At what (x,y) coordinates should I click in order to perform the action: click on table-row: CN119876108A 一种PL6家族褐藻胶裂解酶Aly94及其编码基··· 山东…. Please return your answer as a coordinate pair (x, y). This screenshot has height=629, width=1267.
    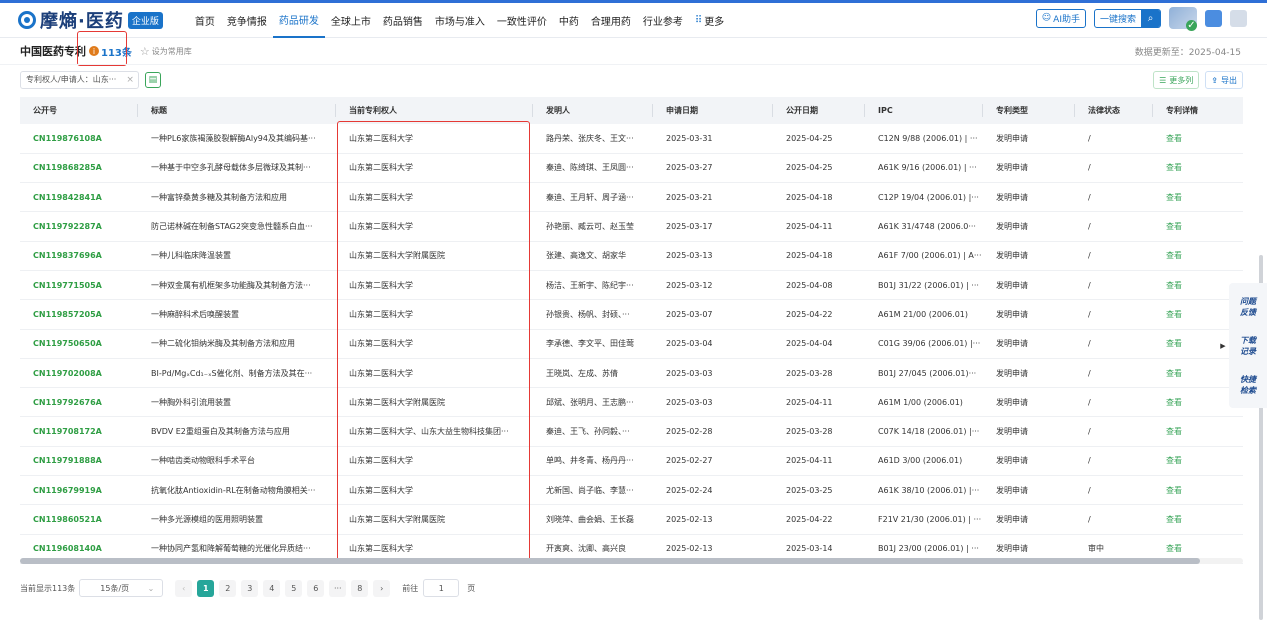
    Looking at the image, I should click on (631, 139).